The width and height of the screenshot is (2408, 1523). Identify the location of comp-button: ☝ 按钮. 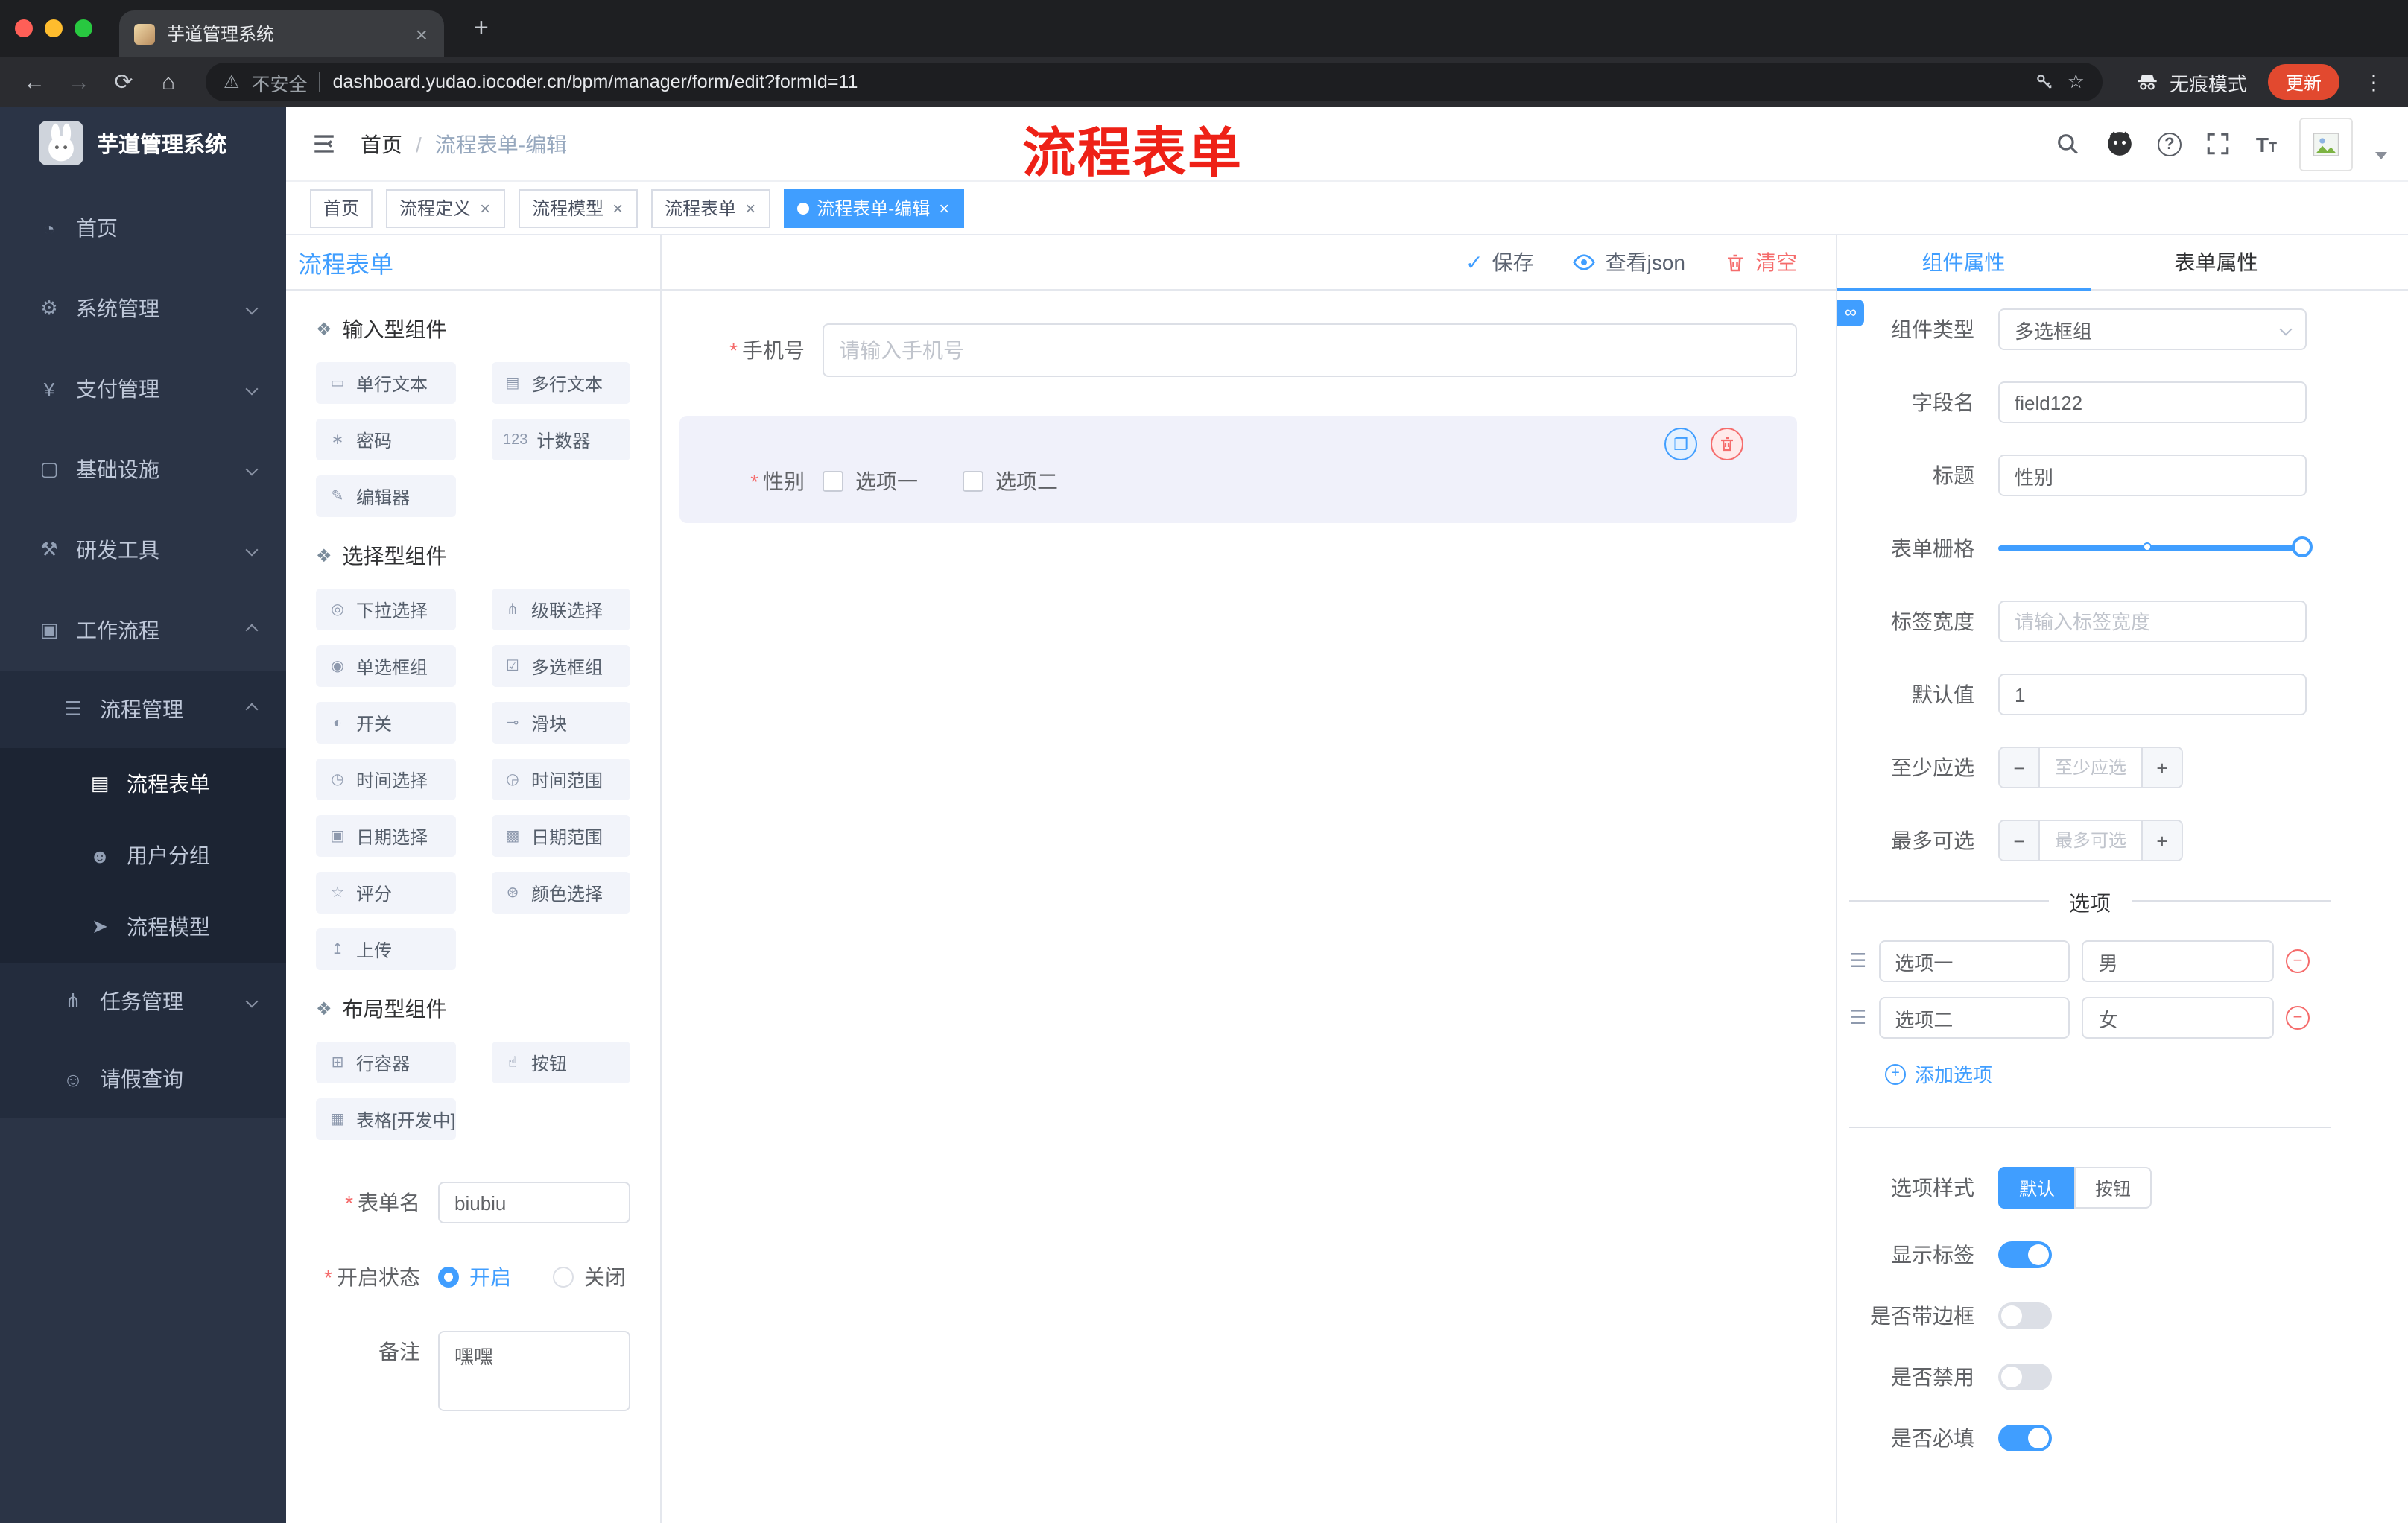
(560, 1062).